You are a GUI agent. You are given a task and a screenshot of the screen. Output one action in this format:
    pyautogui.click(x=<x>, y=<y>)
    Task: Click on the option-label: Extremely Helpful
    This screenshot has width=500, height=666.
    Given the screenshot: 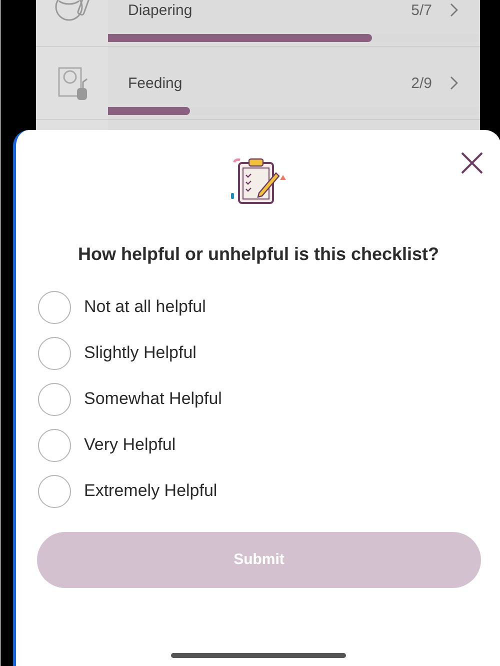 What is the action you would take?
    pyautogui.click(x=151, y=491)
    